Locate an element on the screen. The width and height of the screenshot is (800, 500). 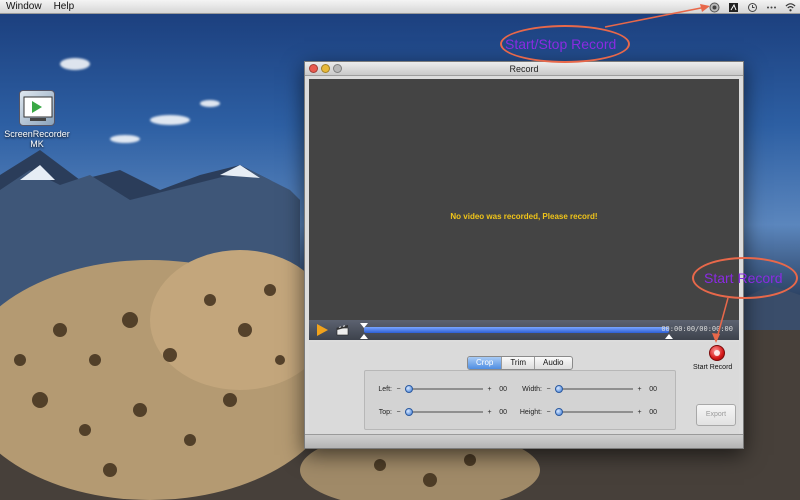
annotation-arrows is located at coordinates (666, 173).